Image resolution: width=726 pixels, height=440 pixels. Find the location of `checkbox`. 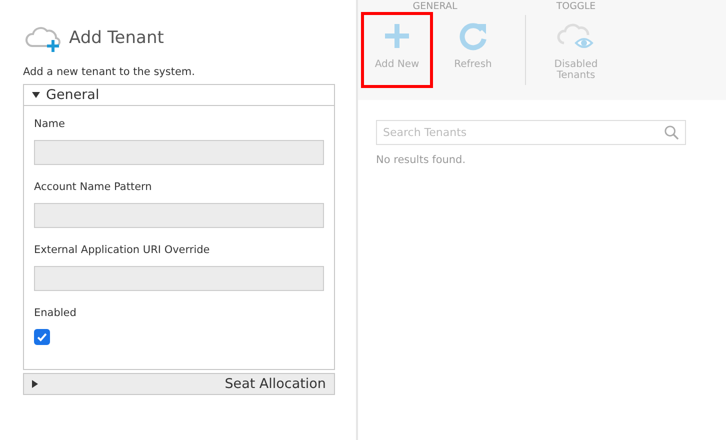

checkbox is located at coordinates (42, 337).